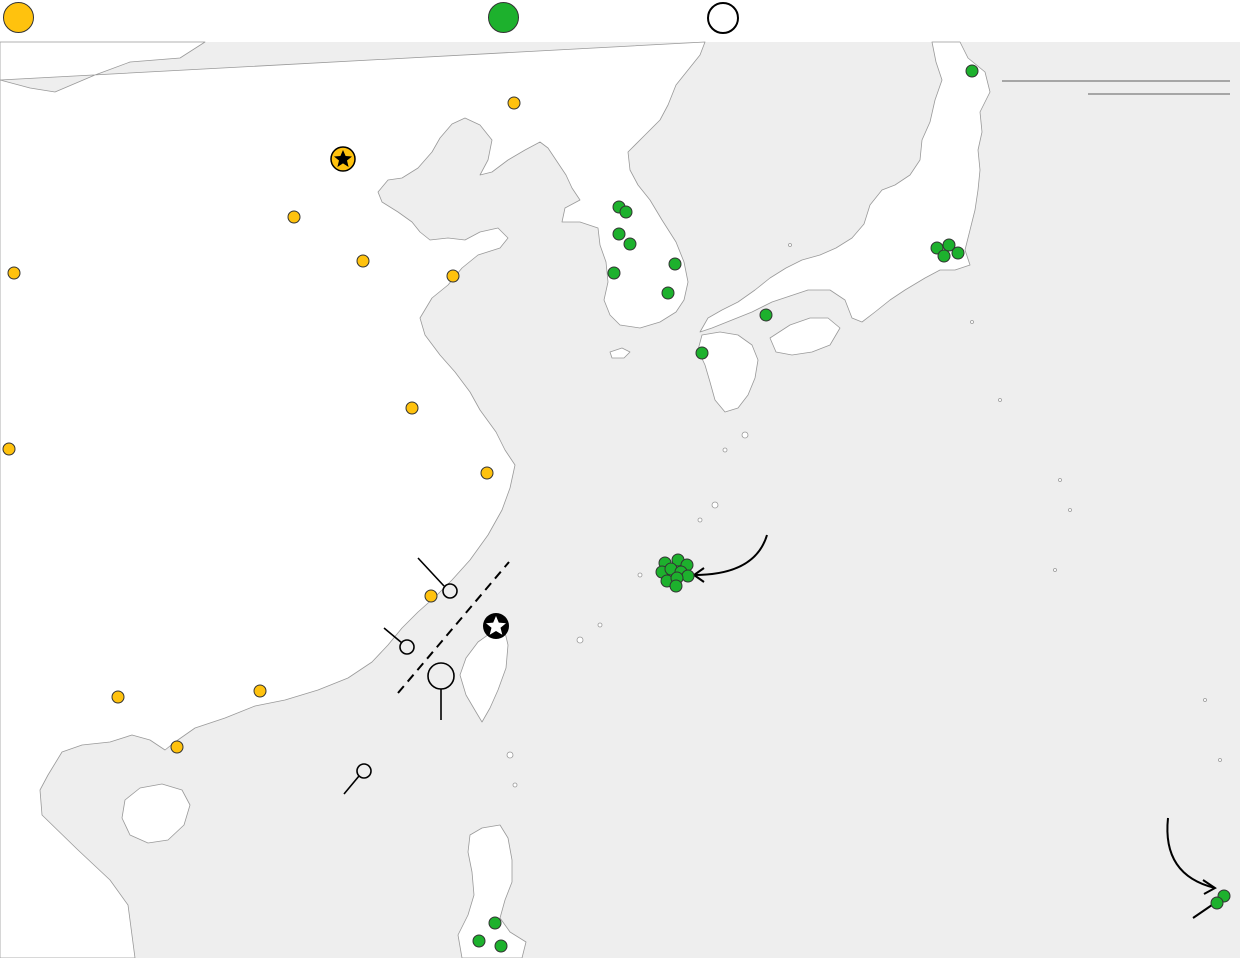 Image resolution: width=1240 pixels, height=958 pixels. I want to click on beijing-star-marker, so click(343, 159).